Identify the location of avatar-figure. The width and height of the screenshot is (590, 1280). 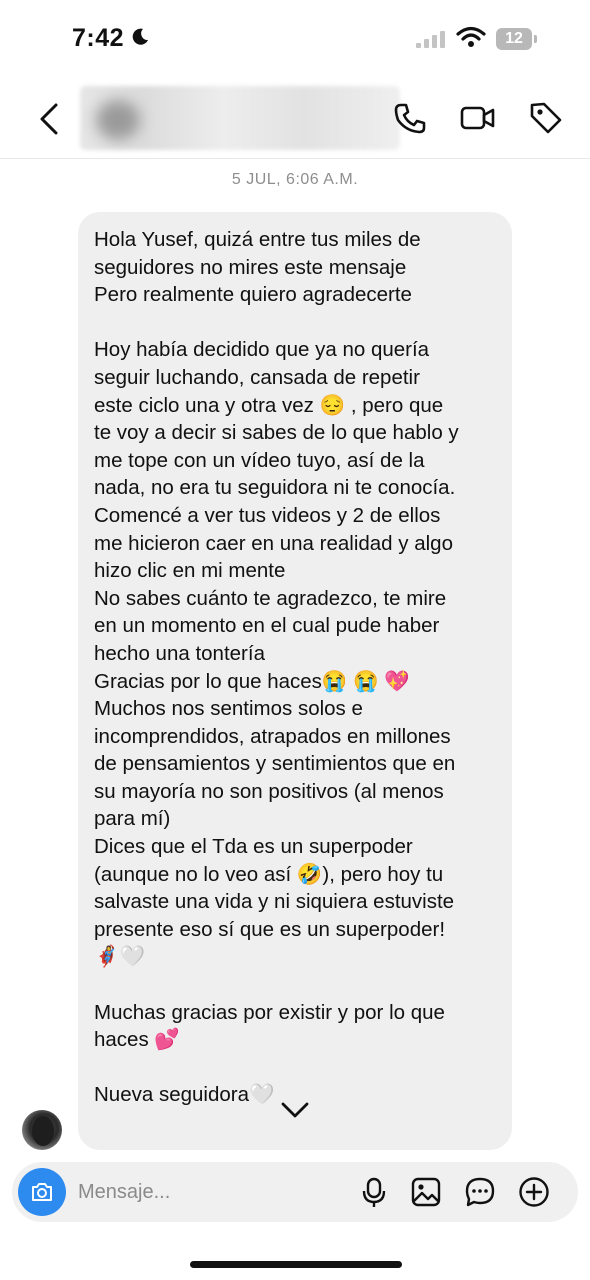
(43, 1131).